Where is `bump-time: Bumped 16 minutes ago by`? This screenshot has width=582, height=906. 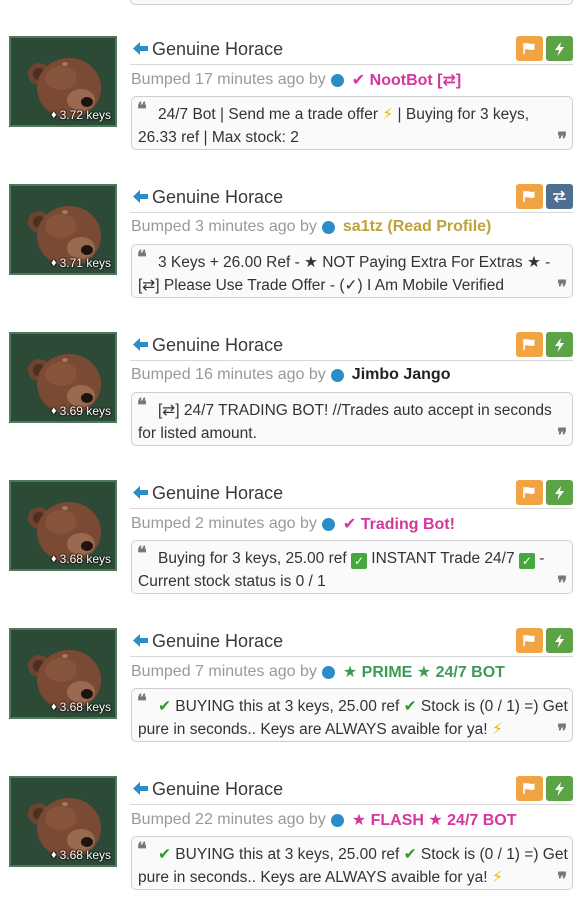 bump-time: Bumped 16 minutes ago by is located at coordinates (228, 374).